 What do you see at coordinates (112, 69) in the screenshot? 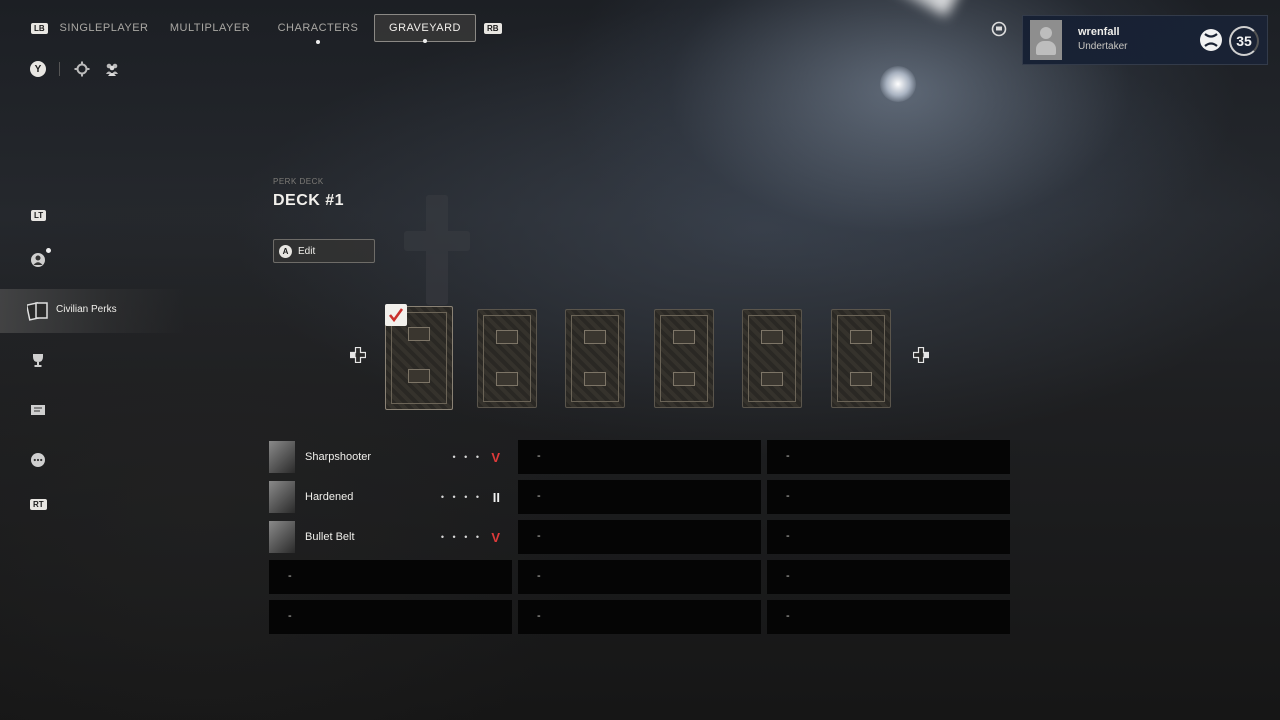
I see `friends-icon` at bounding box center [112, 69].